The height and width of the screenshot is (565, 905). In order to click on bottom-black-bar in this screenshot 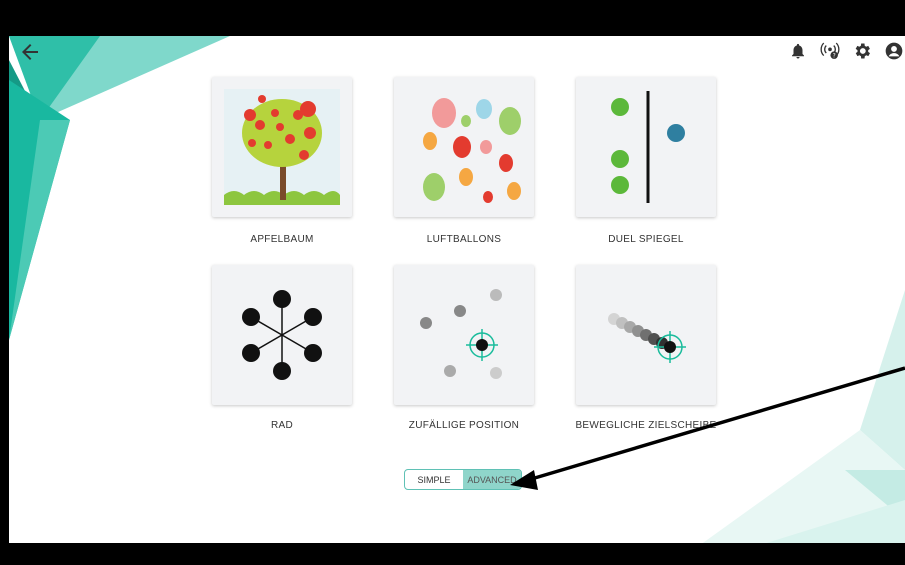, I will do `click(452, 554)`.